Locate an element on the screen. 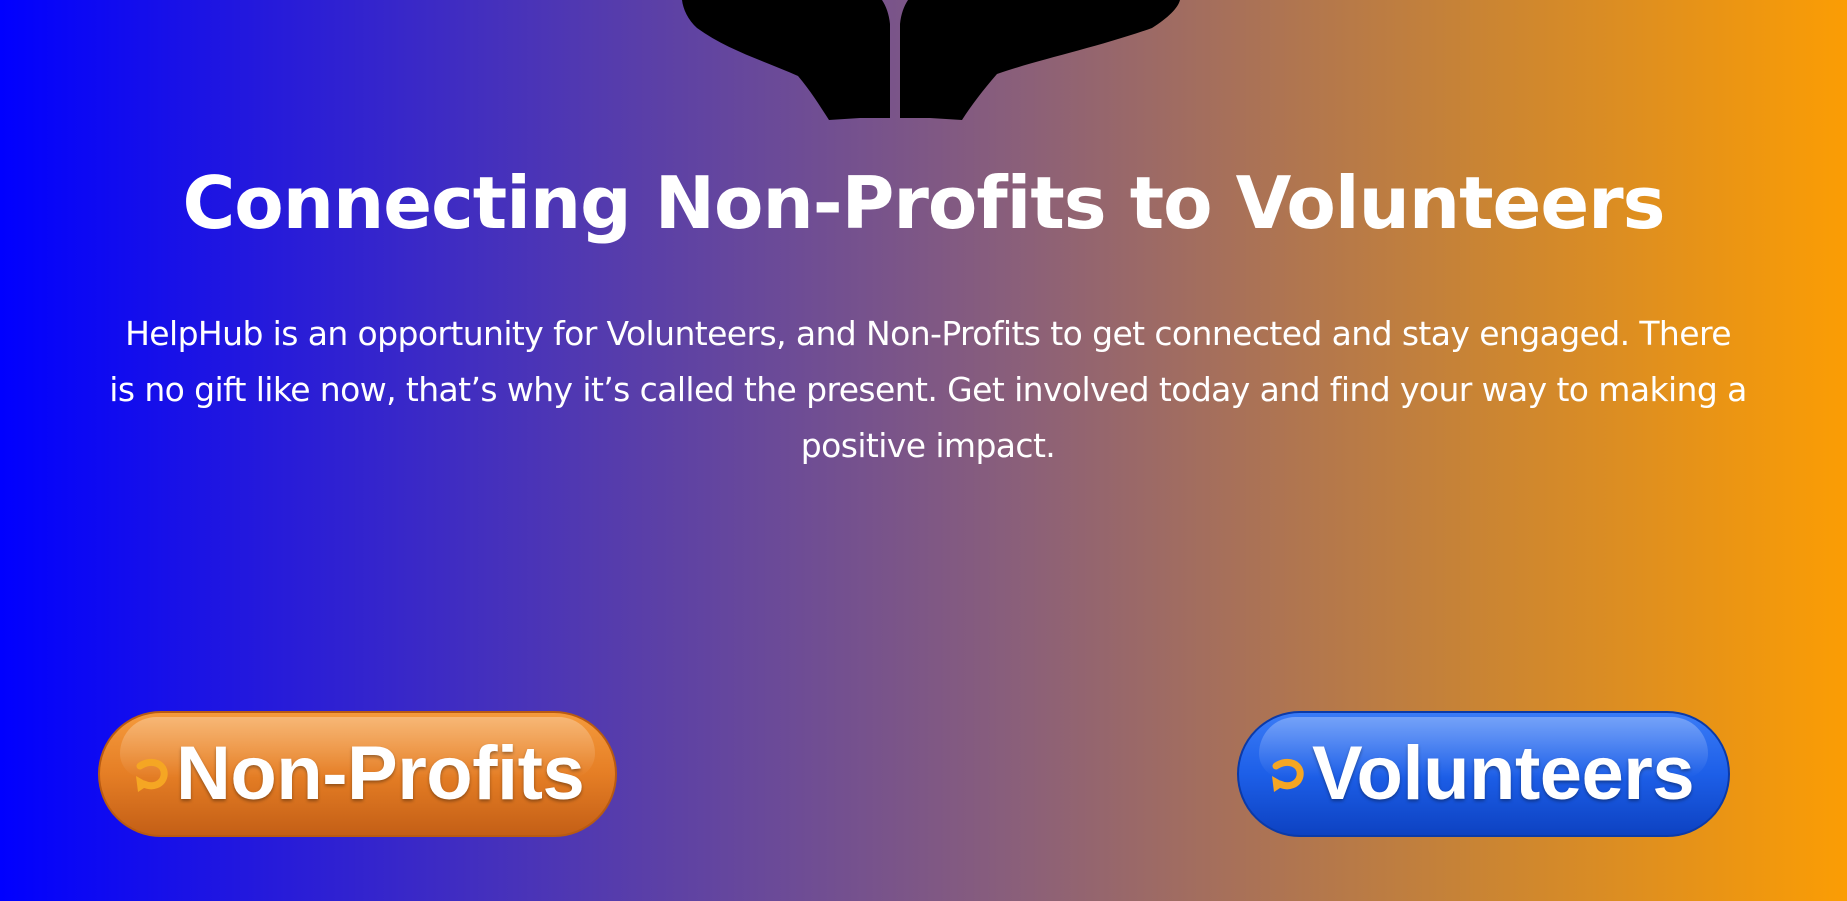  hands-logo-icon is located at coordinates (931, 60).